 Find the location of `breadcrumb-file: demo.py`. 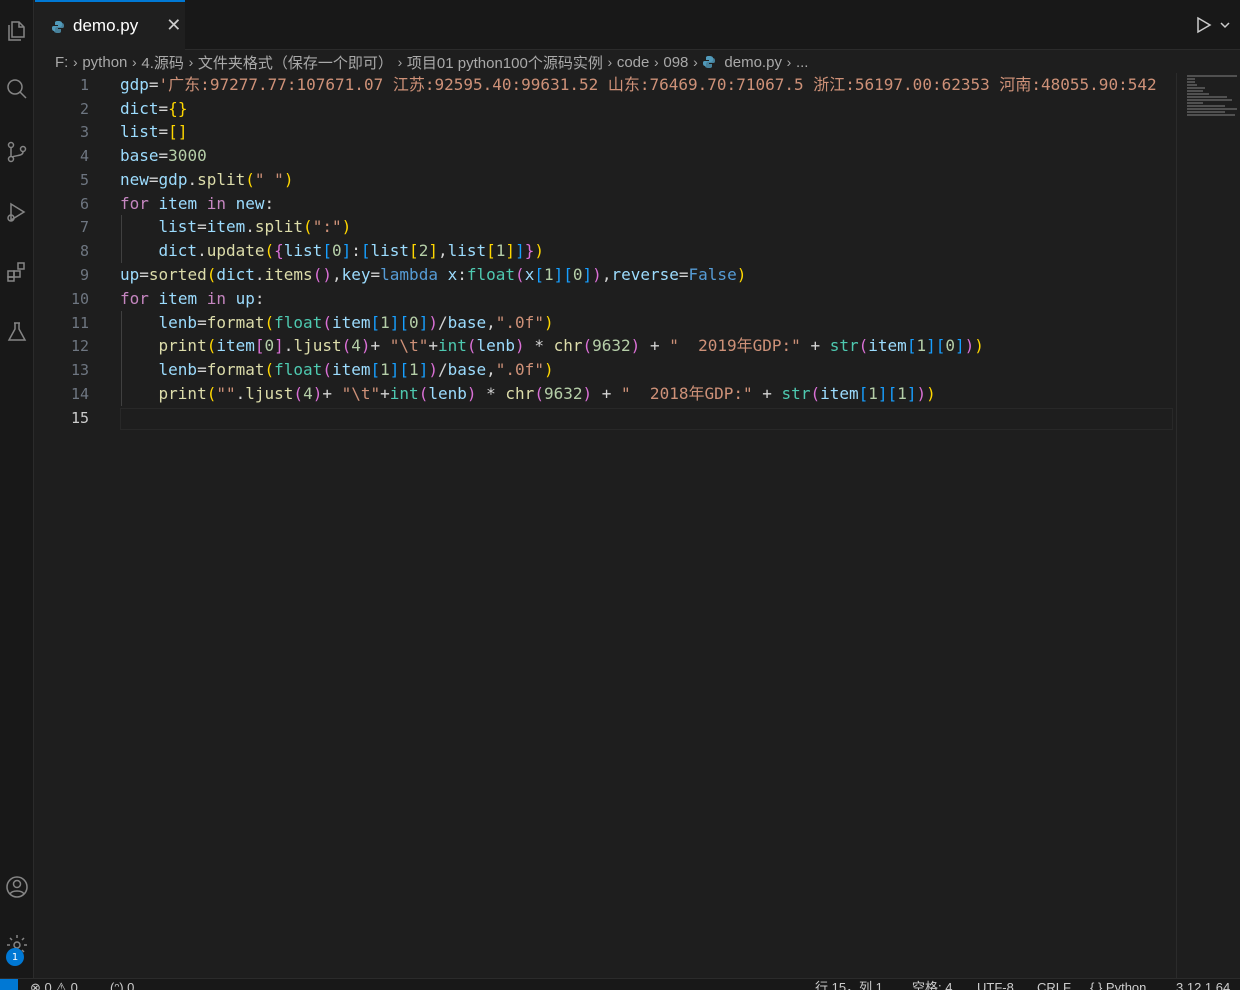

breadcrumb-file: demo.py is located at coordinates (742, 62).